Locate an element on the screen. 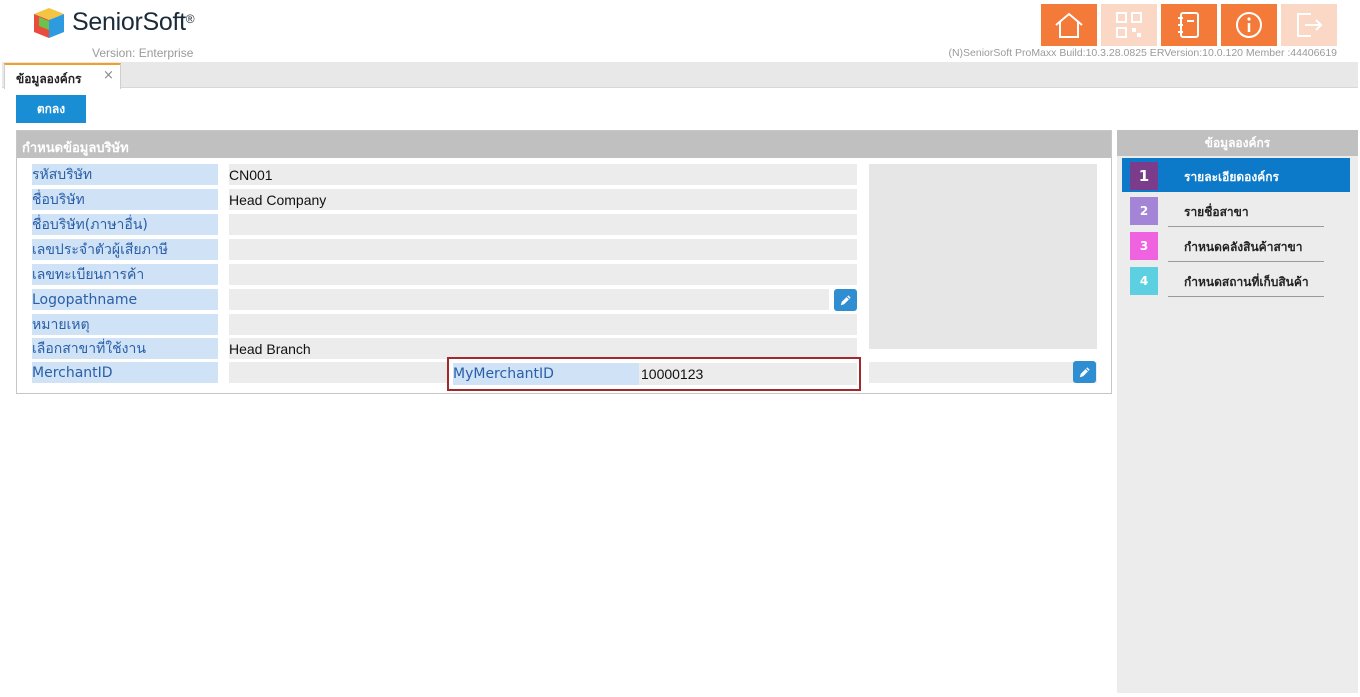 The width and height of the screenshot is (1360, 697). step-number: 3 is located at coordinates (1144, 246).